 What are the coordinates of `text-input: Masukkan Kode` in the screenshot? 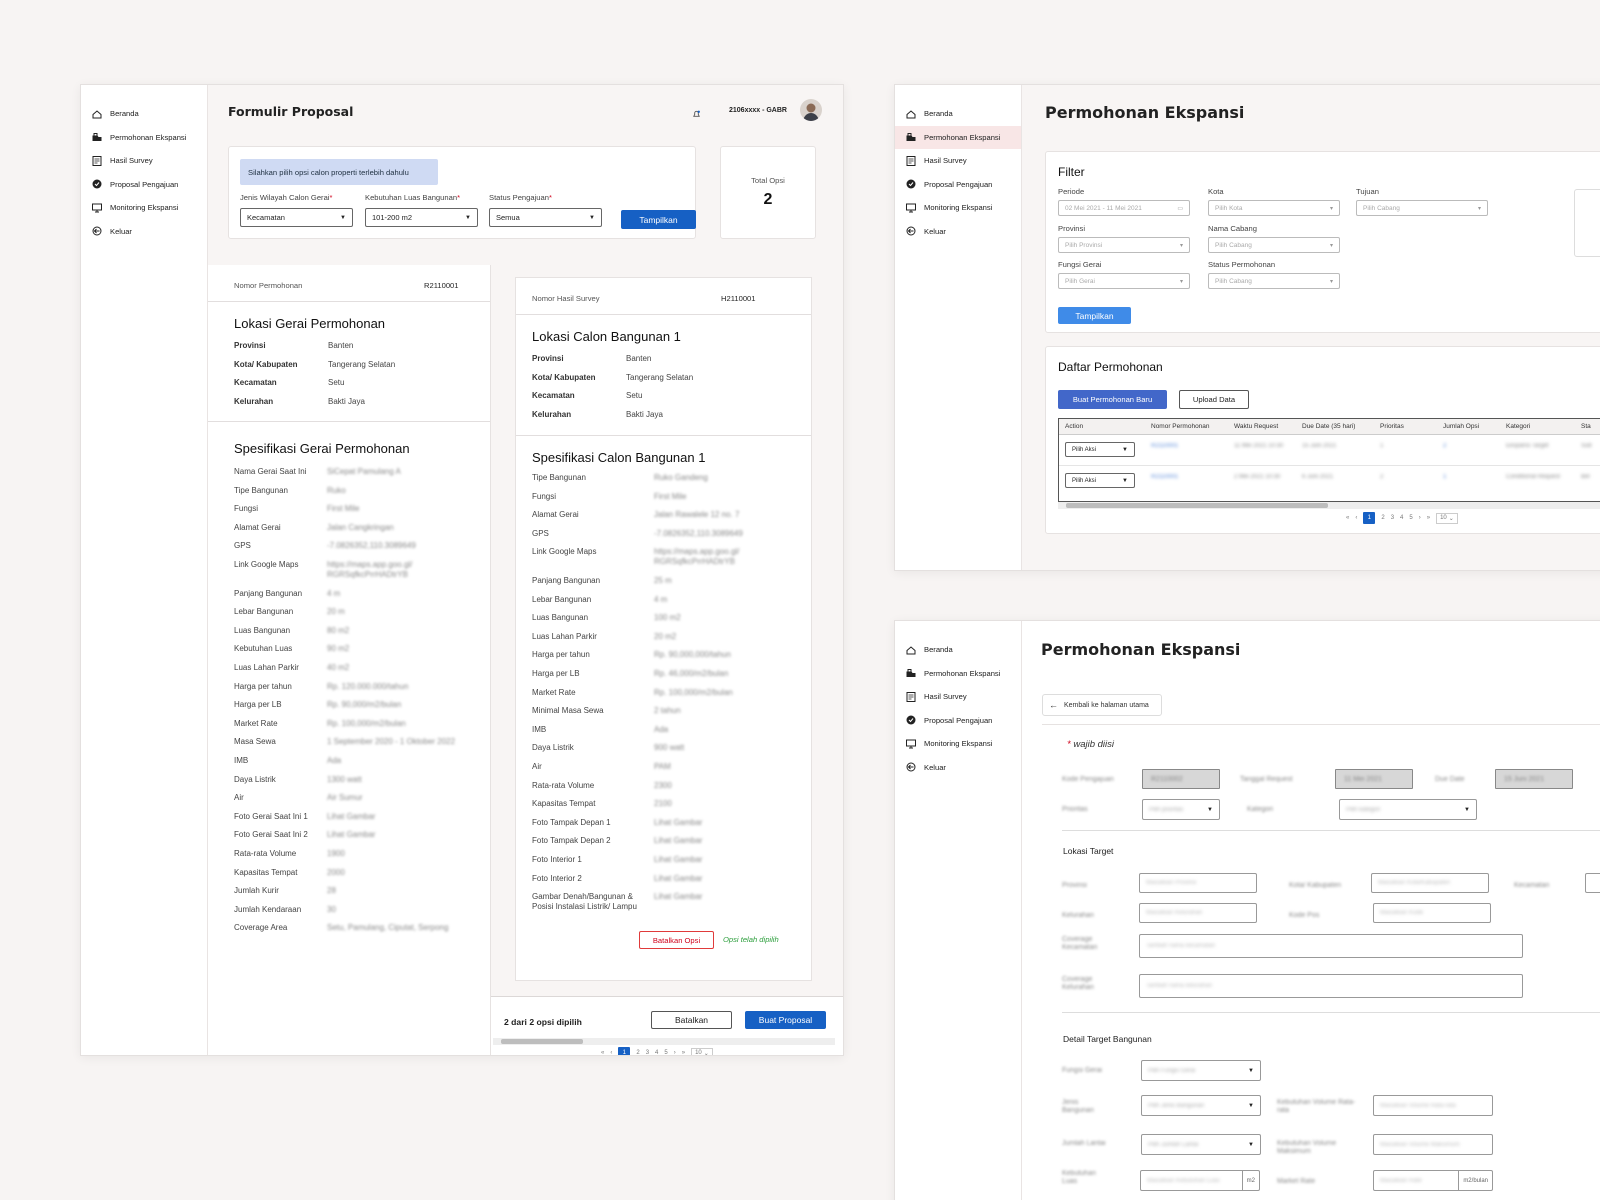 It's located at (1432, 913).